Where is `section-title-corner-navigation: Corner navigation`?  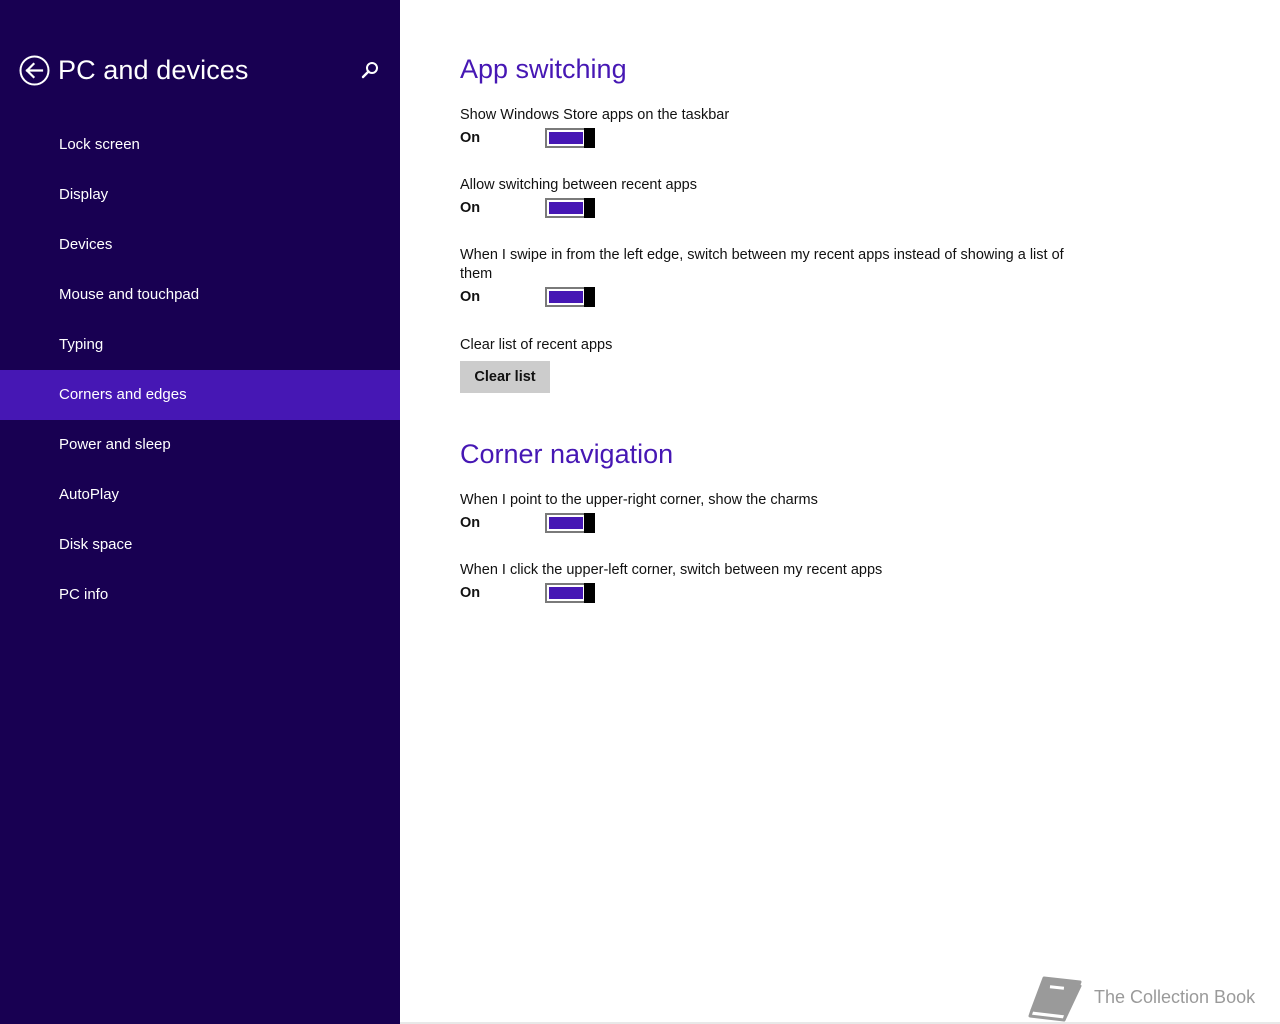 section-title-corner-navigation: Corner navigation is located at coordinates (567, 454).